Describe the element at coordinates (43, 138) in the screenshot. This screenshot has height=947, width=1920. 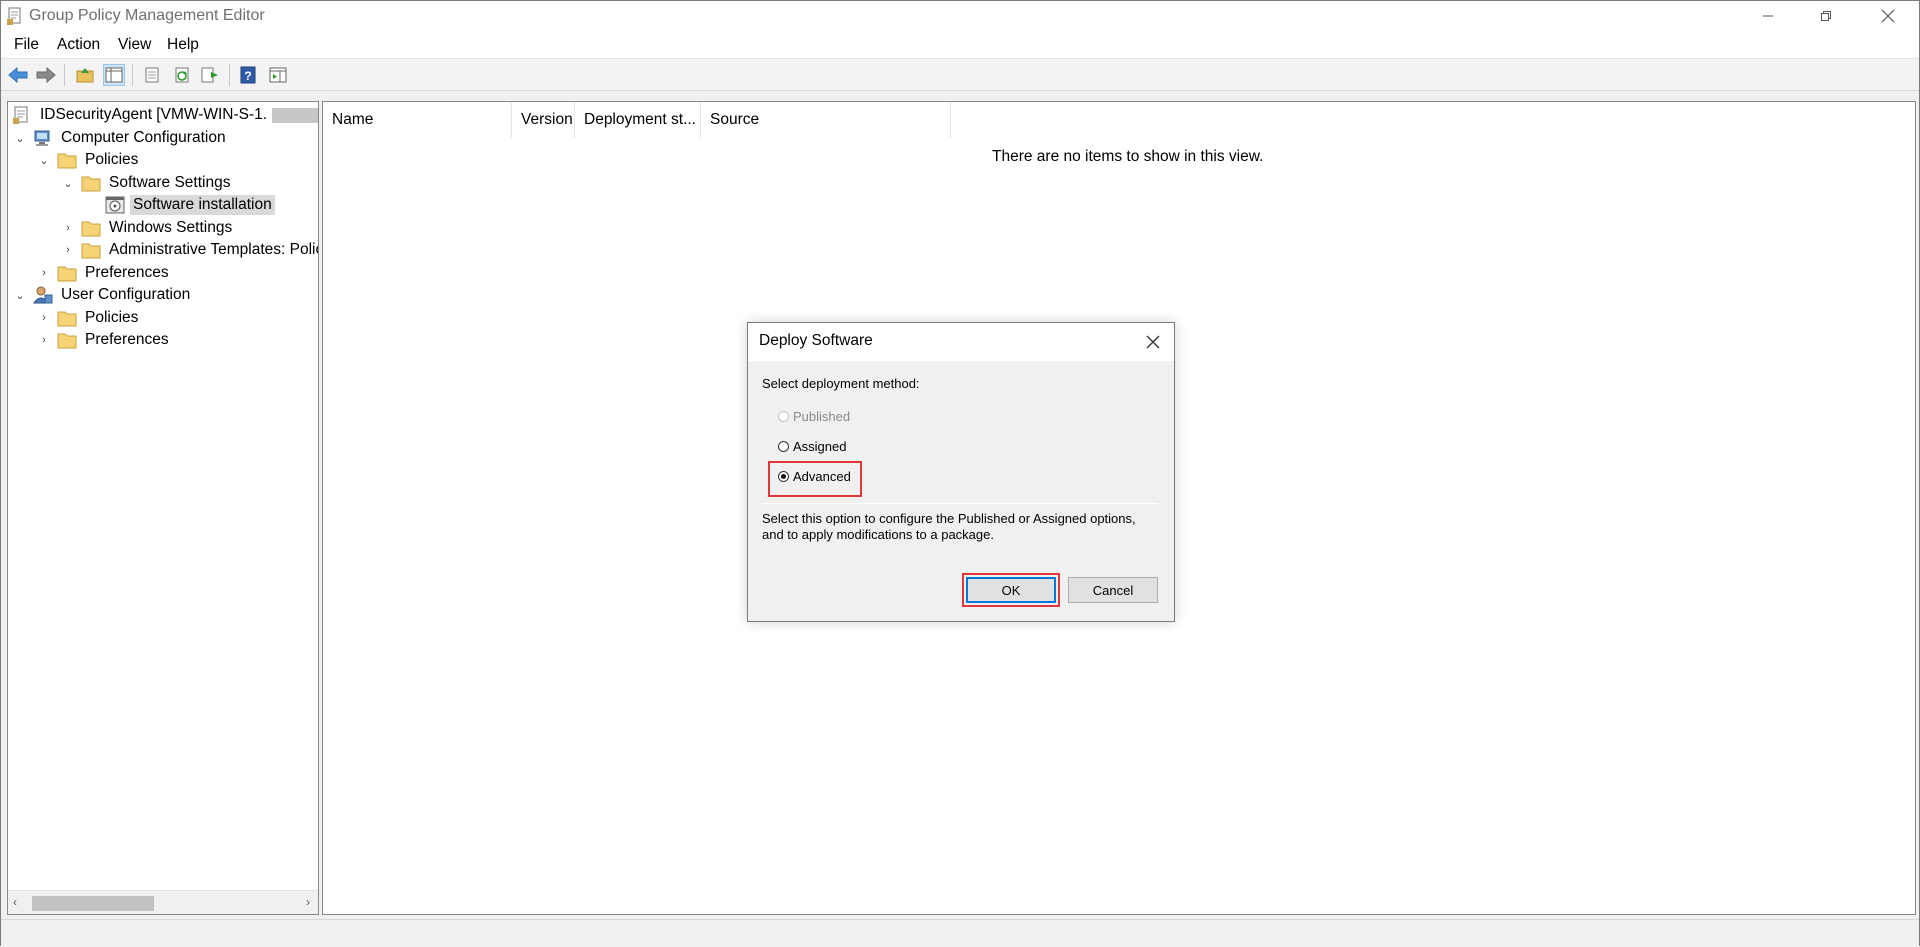
I see `computer-icon` at that location.